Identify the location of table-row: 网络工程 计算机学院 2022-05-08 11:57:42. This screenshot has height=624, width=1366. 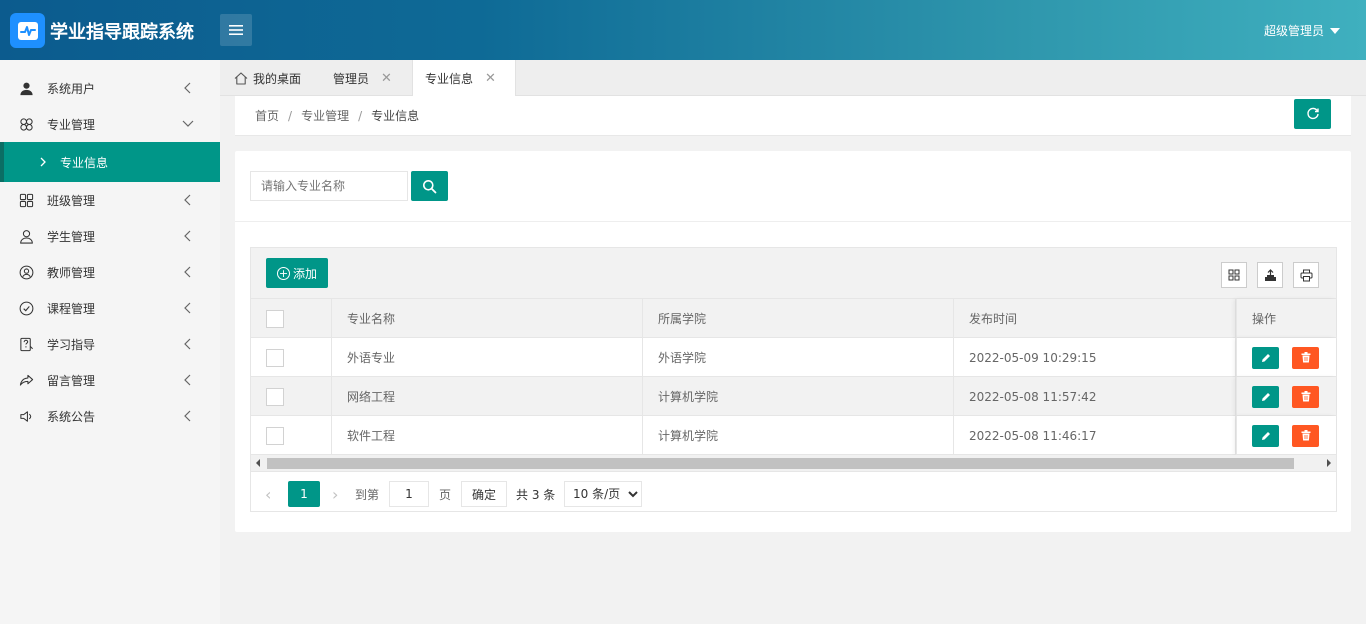
(793, 396).